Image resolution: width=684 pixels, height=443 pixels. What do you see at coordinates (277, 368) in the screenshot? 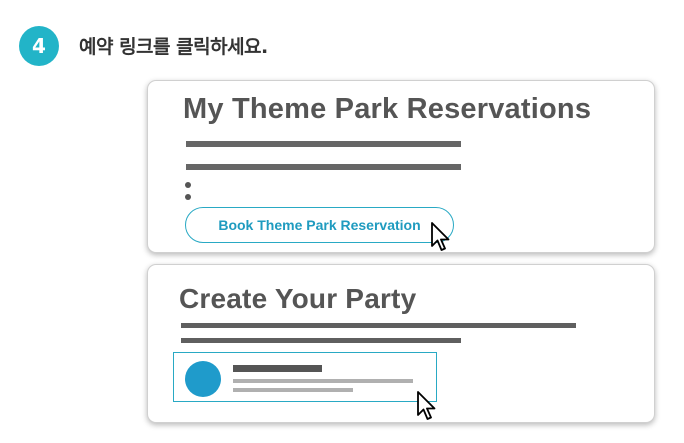
I see `placeholder-name-line` at bounding box center [277, 368].